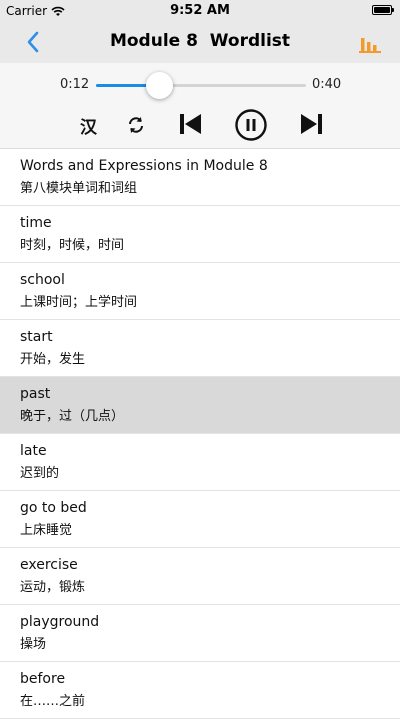 The height and width of the screenshot is (719, 400). I want to click on battery-icon, so click(383, 10).